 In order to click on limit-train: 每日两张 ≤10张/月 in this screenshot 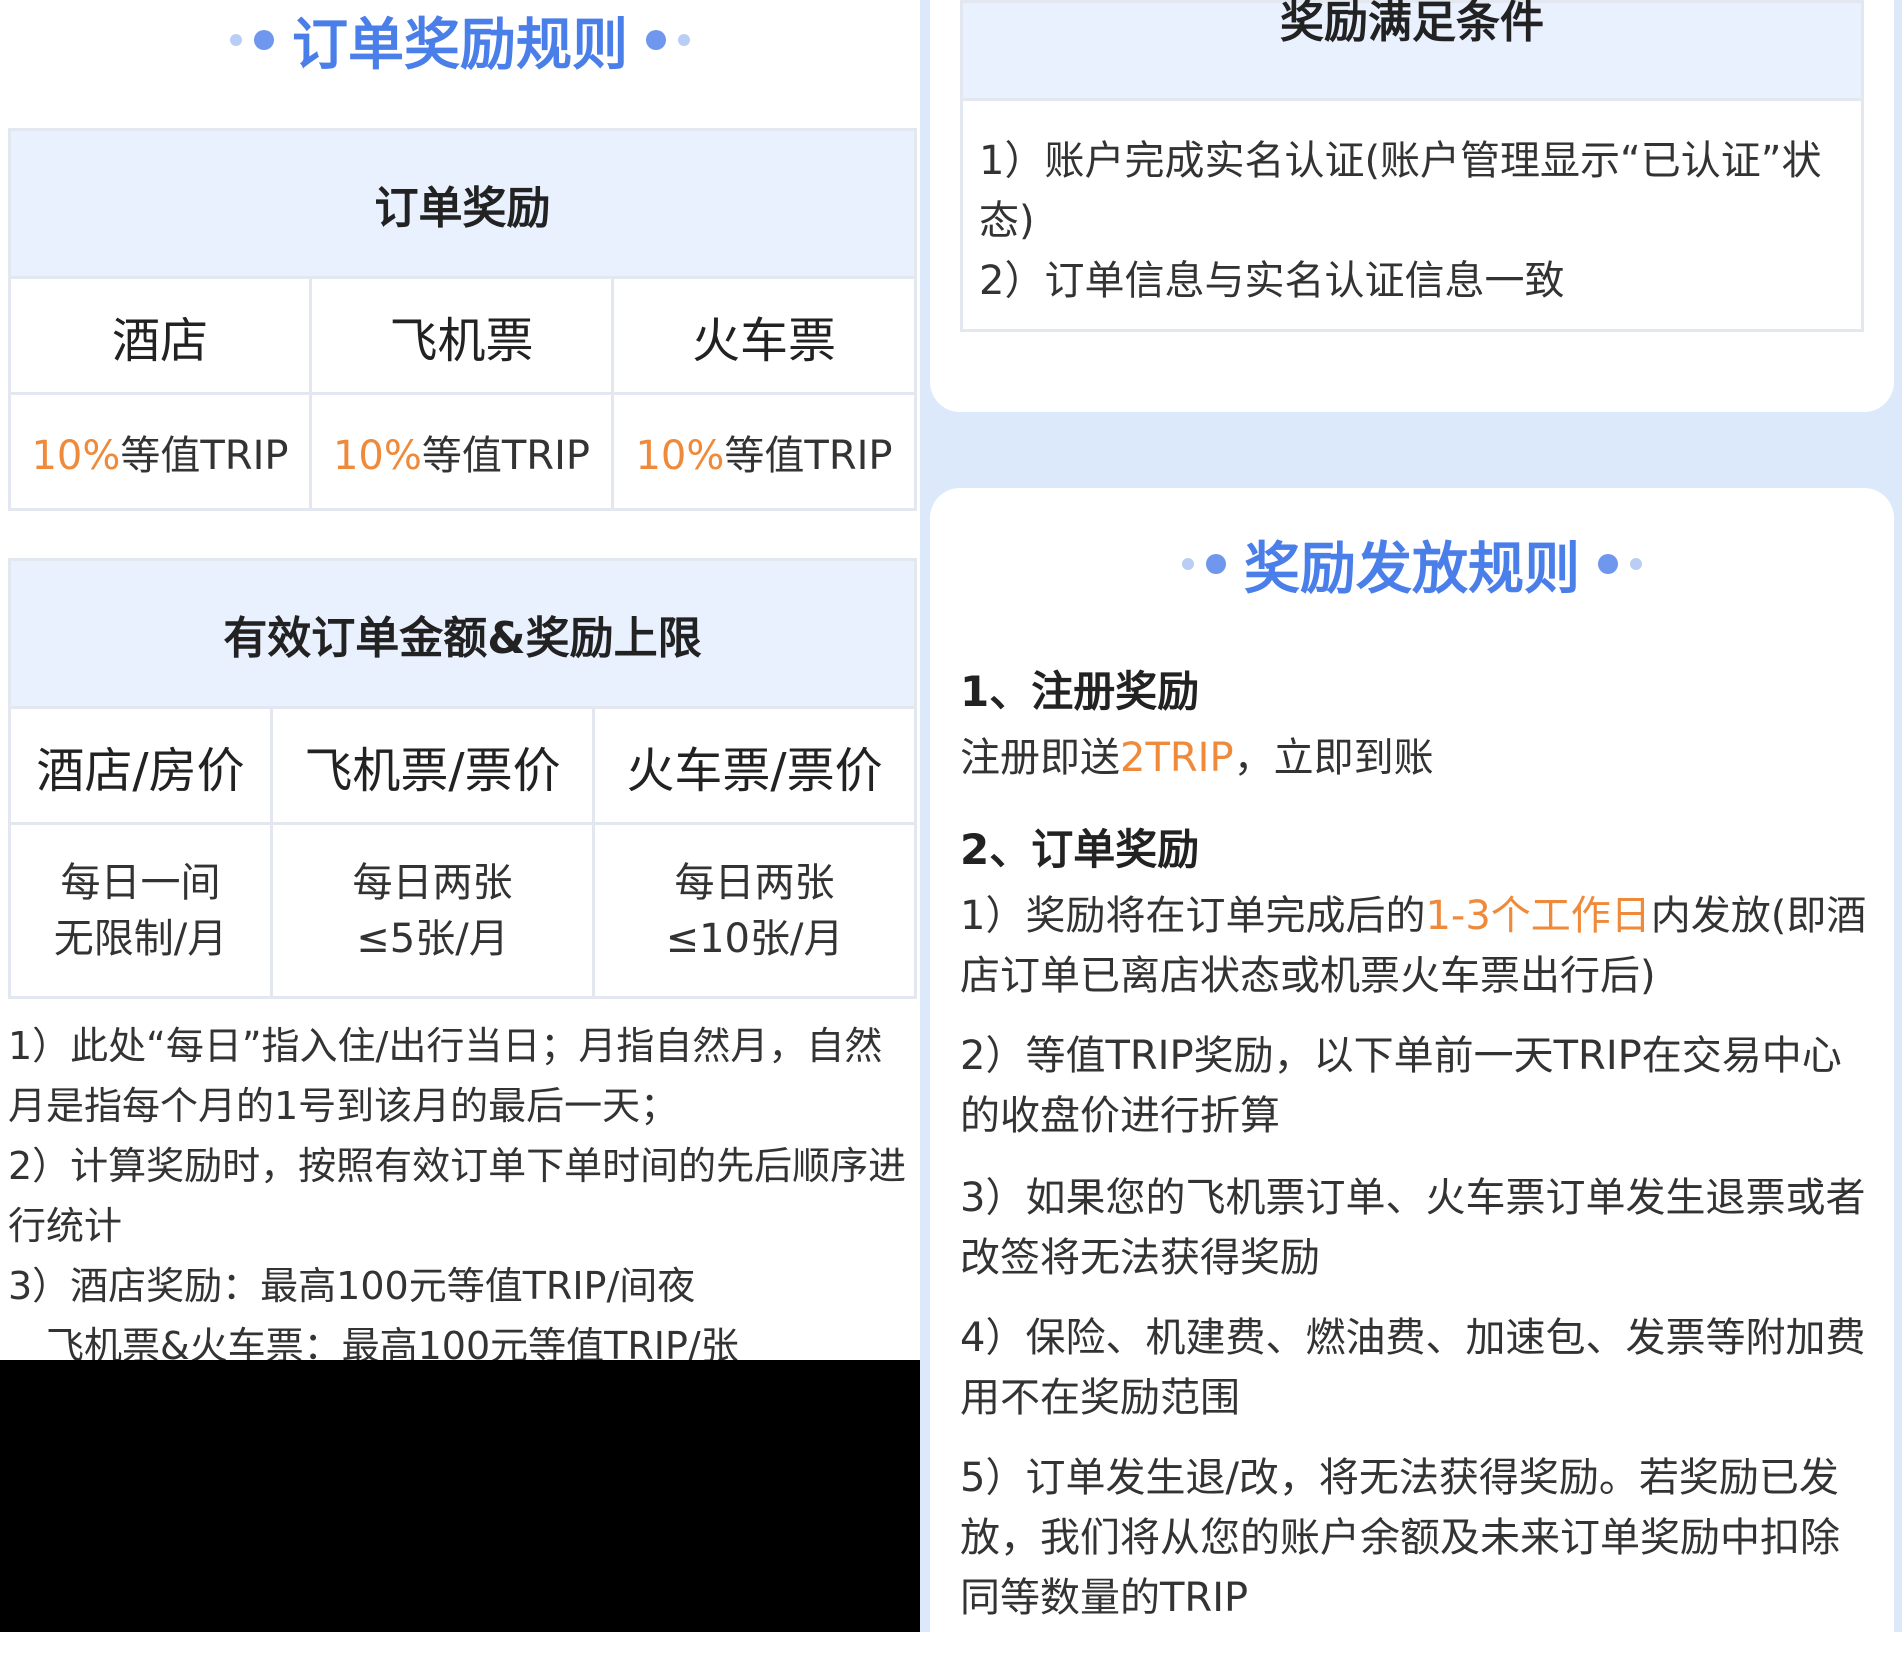, I will do `click(754, 910)`.